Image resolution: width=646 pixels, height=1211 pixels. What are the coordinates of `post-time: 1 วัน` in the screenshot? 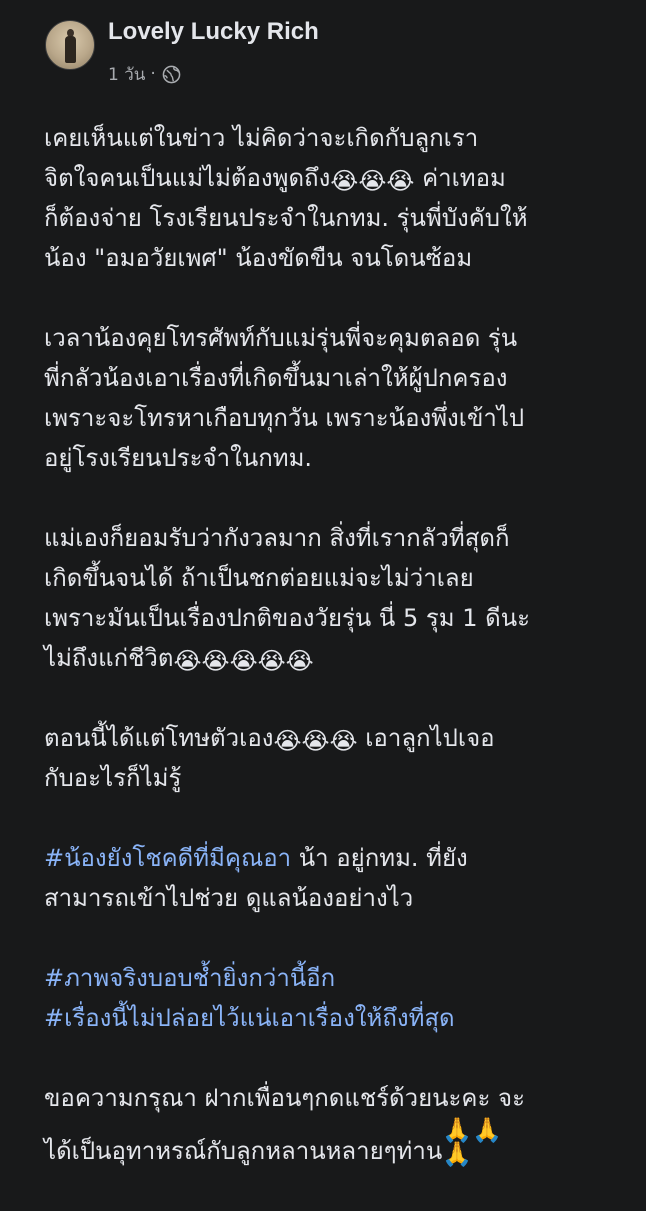 It's located at (126, 74).